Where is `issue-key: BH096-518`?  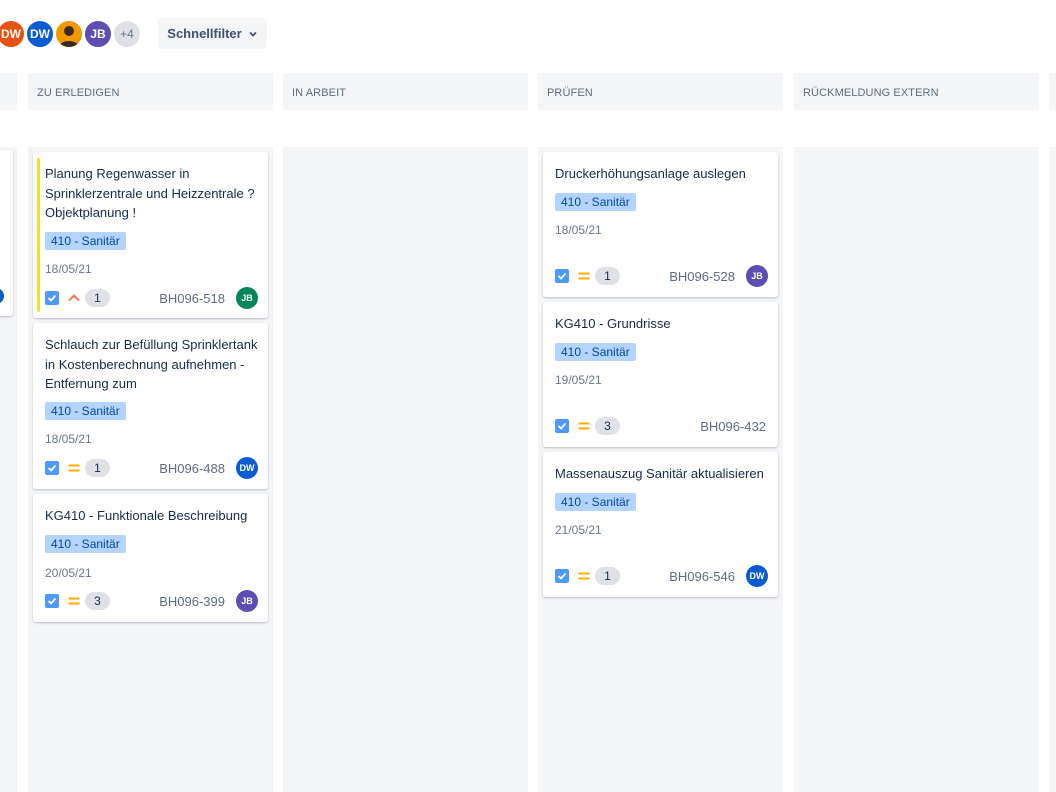 issue-key: BH096-518 is located at coordinates (192, 298).